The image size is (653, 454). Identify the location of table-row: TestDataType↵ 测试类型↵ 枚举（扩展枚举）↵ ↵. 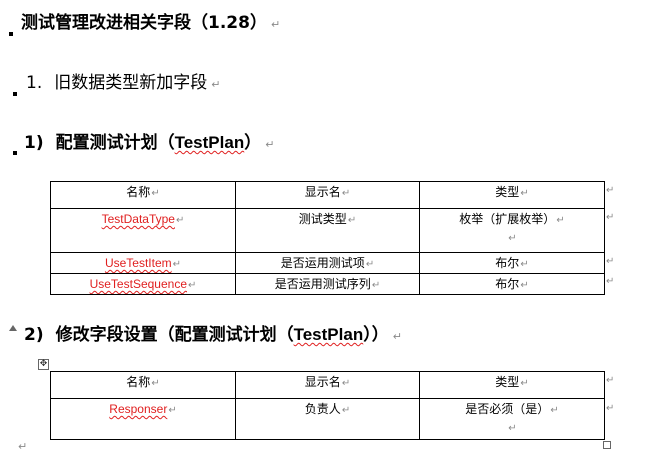
(327, 230).